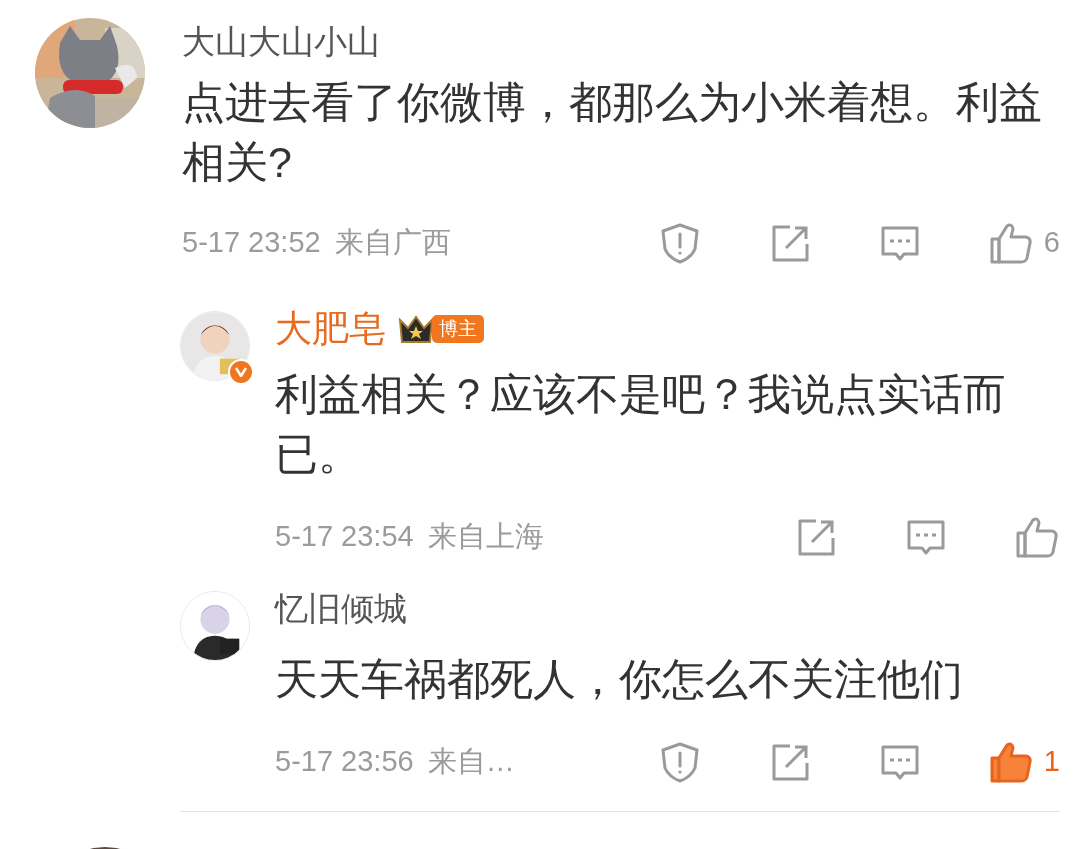 The image size is (1090, 849). I want to click on verified-badge-icon, so click(241, 372).